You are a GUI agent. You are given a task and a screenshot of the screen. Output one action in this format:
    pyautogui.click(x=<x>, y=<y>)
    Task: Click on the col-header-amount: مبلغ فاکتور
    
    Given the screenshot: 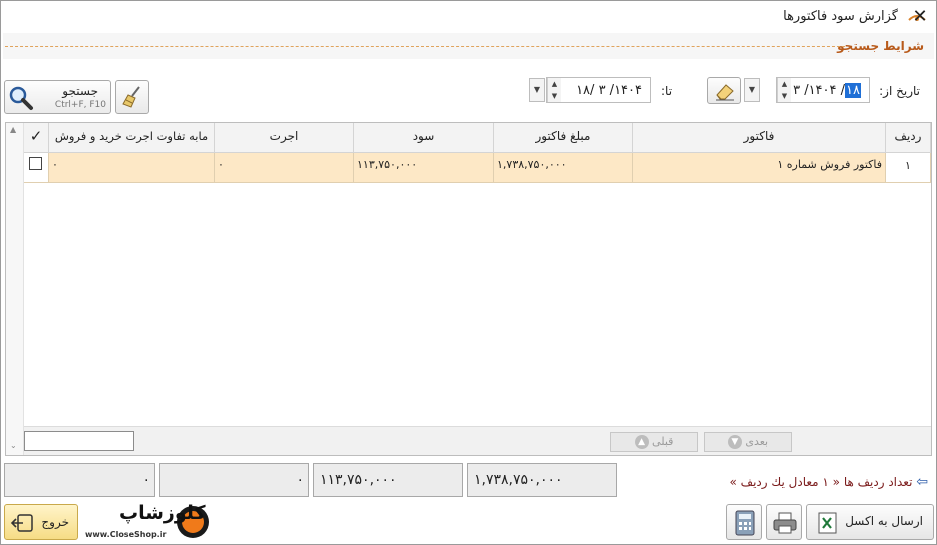 What is the action you would take?
    pyautogui.click(x=563, y=138)
    